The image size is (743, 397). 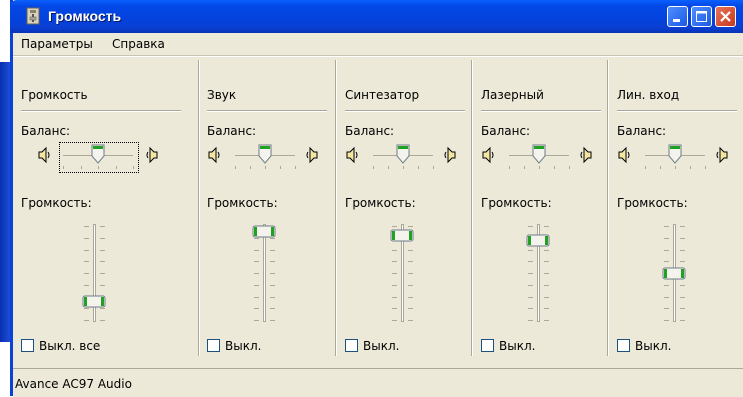 I want to click on mixer-column: Звук Баланс: Громкость: Выкл., so click(x=272, y=208).